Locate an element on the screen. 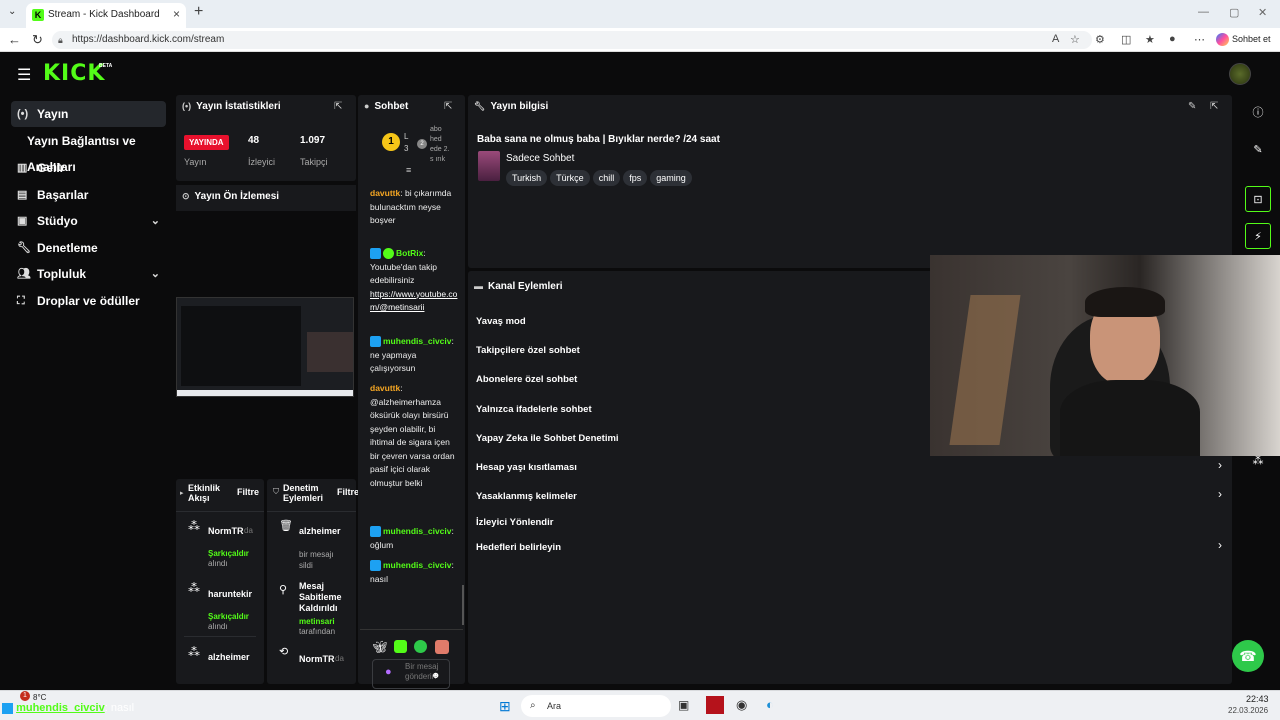 Image resolution: width=1280 pixels, height=720 pixels. favorite-star-icon: ☆ is located at coordinates (1075, 39).